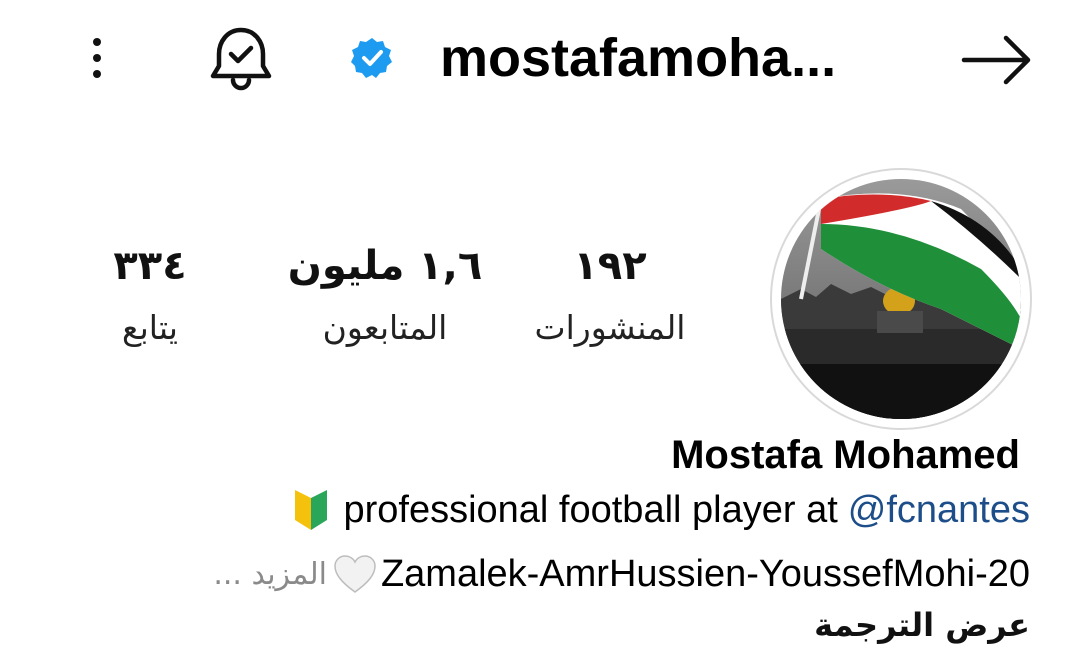 This screenshot has width=1080, height=662. What do you see at coordinates (385, 266) in the screenshot?
I see `followers-count: ١,٦ مليون` at bounding box center [385, 266].